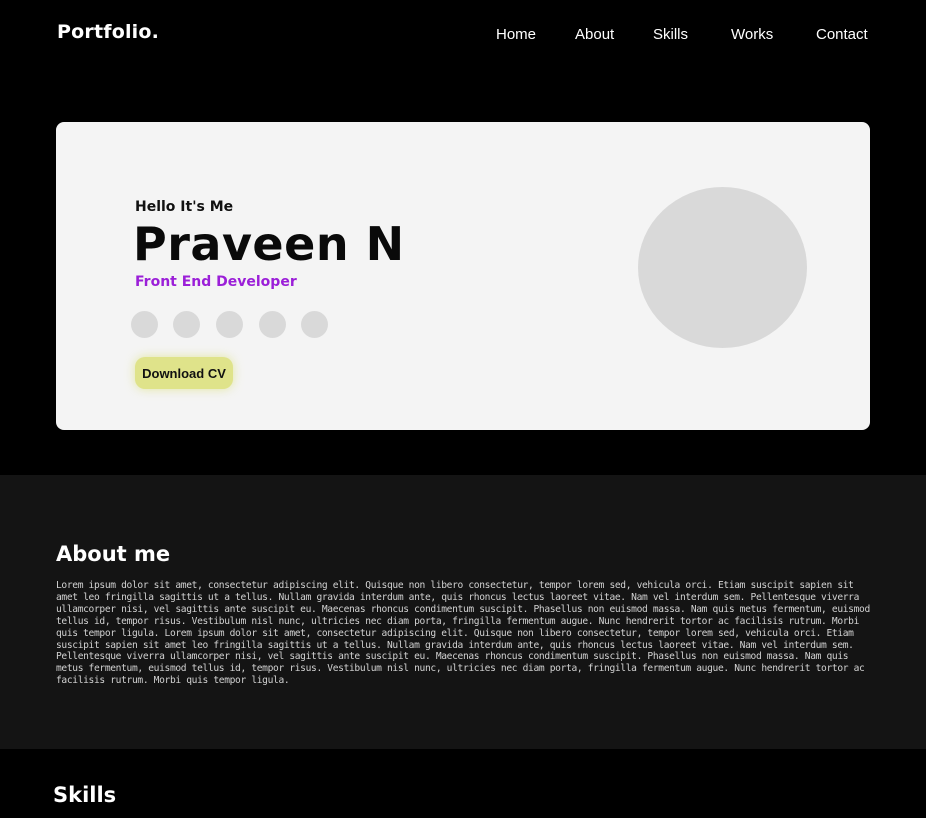 The image size is (926, 818). Describe the element at coordinates (269, 244) in the screenshot. I see `hero-name: Praveen N` at that location.